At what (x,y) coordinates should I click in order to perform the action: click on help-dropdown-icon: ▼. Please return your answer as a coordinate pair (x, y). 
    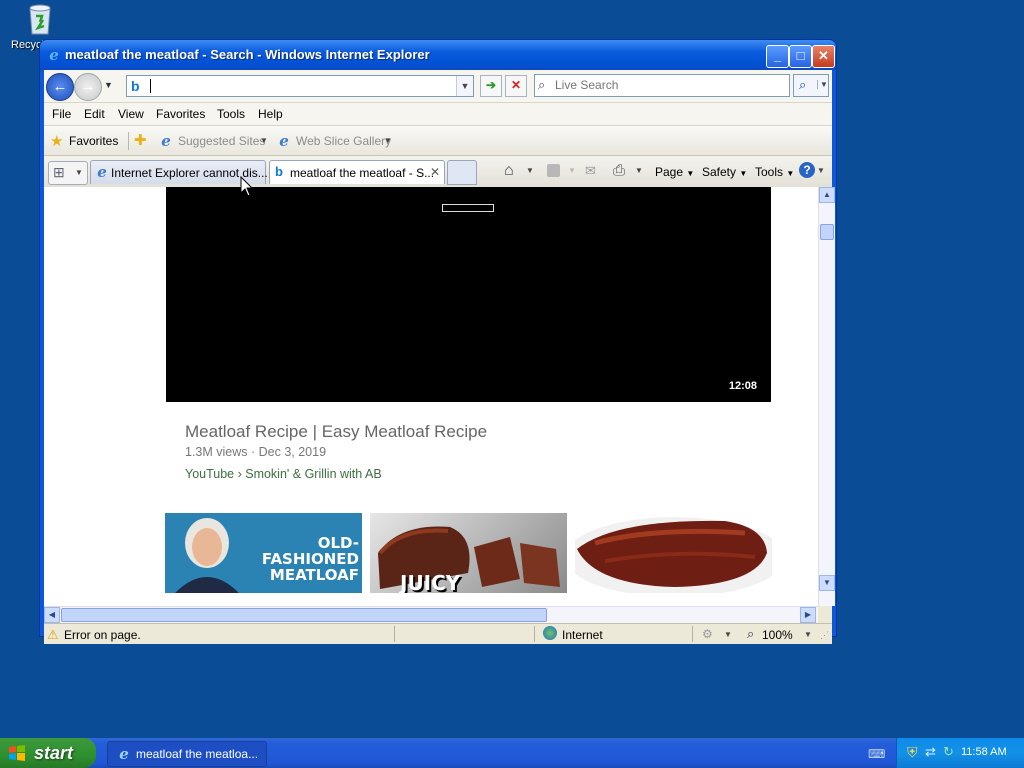
    Looking at the image, I should click on (821, 170).